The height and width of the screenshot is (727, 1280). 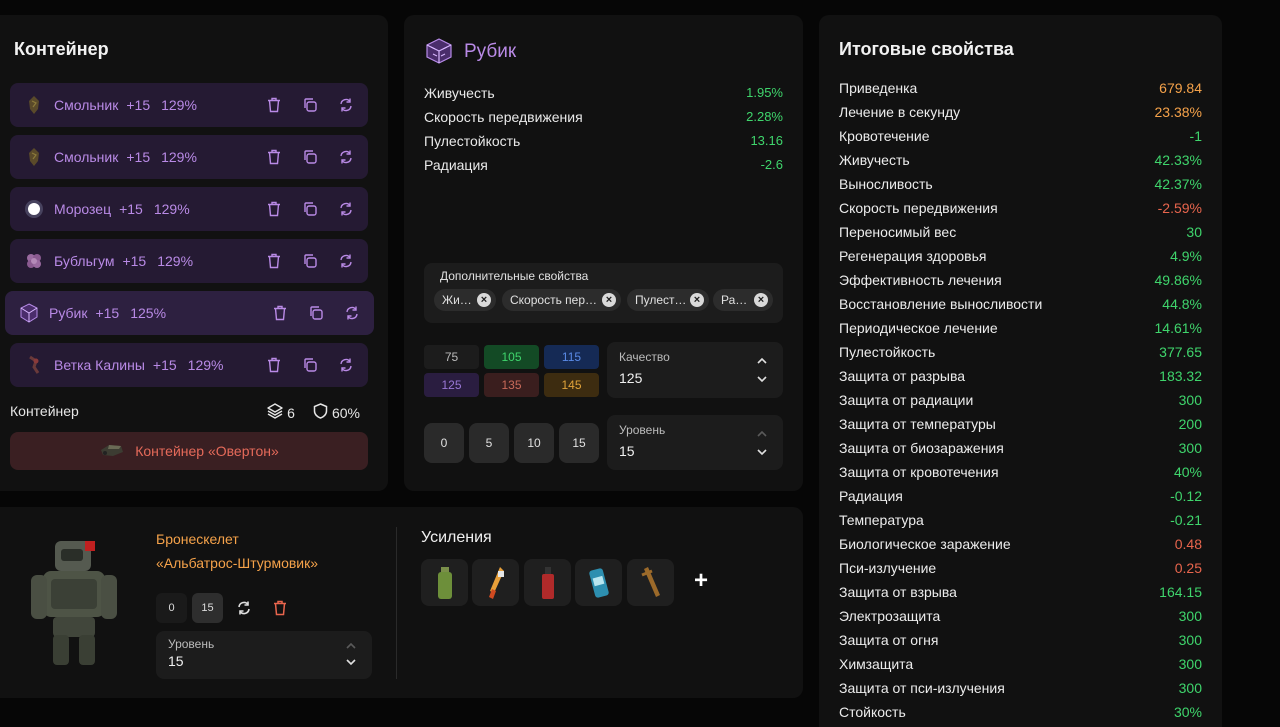 I want to click on boost-slot-red-bottle, so click(x=547, y=582).